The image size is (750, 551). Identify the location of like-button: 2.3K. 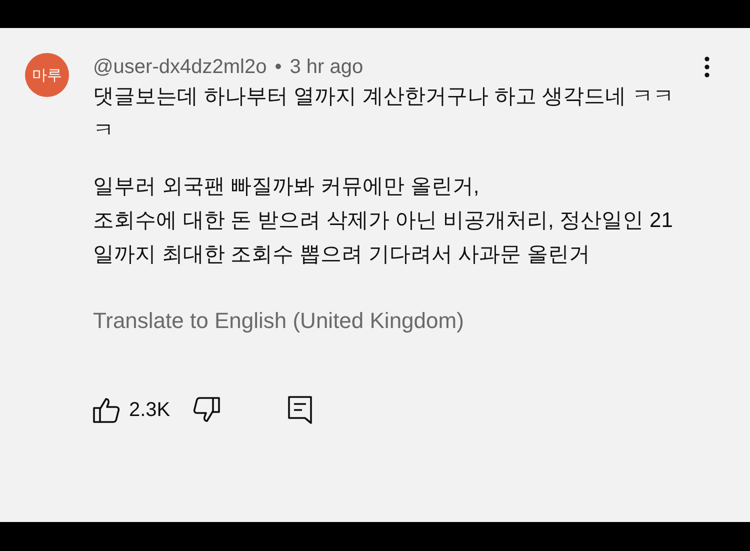
(131, 410).